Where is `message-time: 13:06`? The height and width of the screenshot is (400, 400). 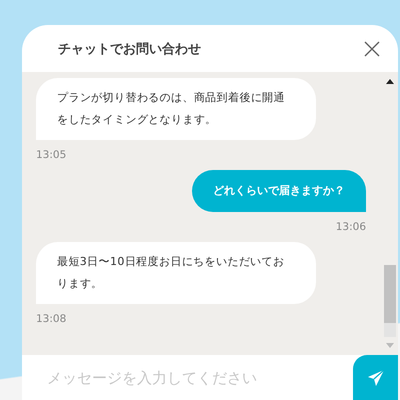 message-time: 13:06 is located at coordinates (351, 227).